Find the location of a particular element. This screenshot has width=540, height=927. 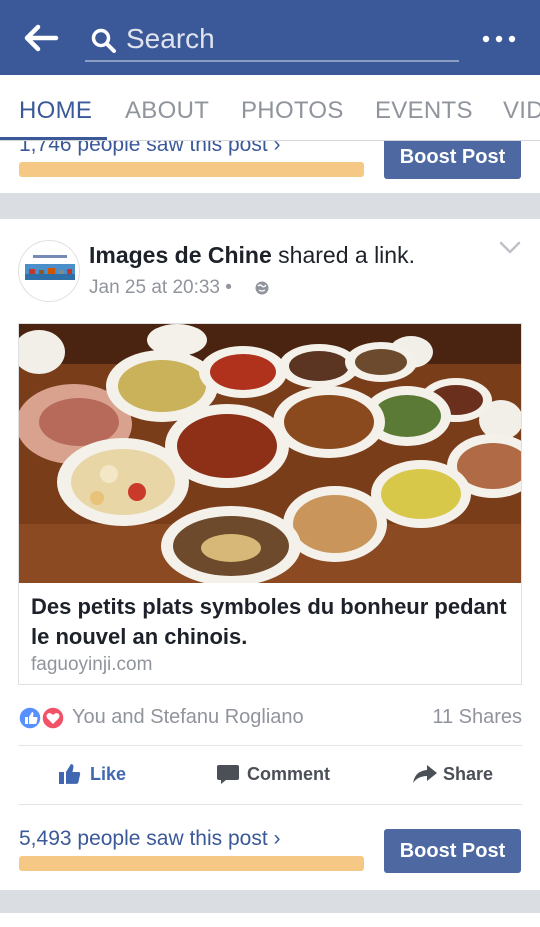

chevron-down-icon is located at coordinates (510, 248).